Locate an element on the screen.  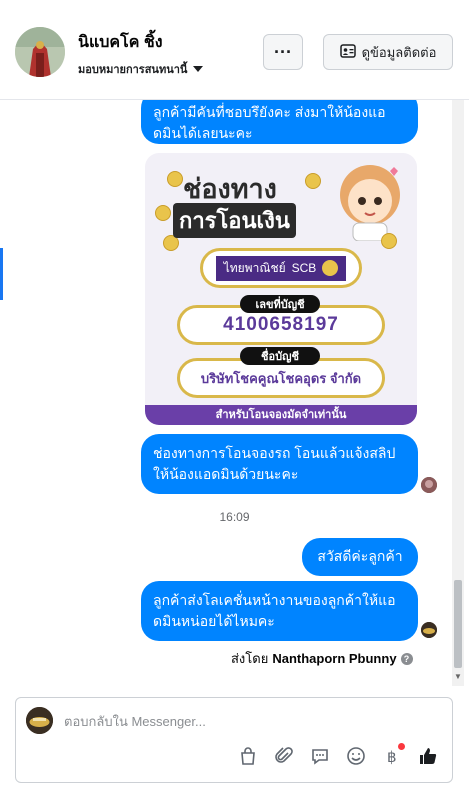
bank-name: ไทยพาณิชย์ is located at coordinates (254, 267).